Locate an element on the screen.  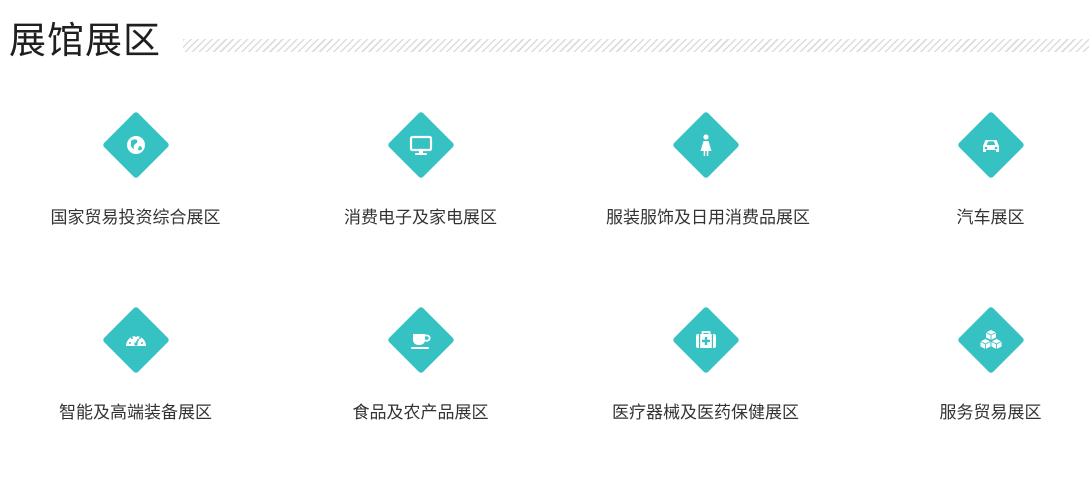
cubes-icon is located at coordinates (991, 339).